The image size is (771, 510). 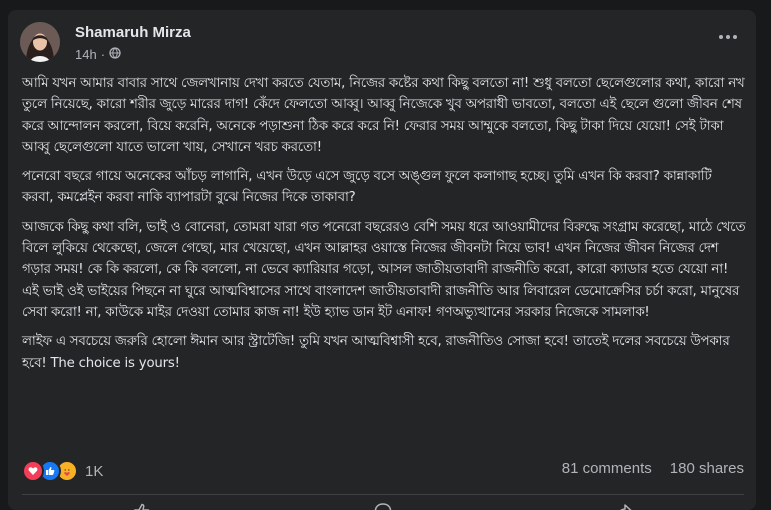 I want to click on post-timestamp: 14h, so click(x=86, y=54).